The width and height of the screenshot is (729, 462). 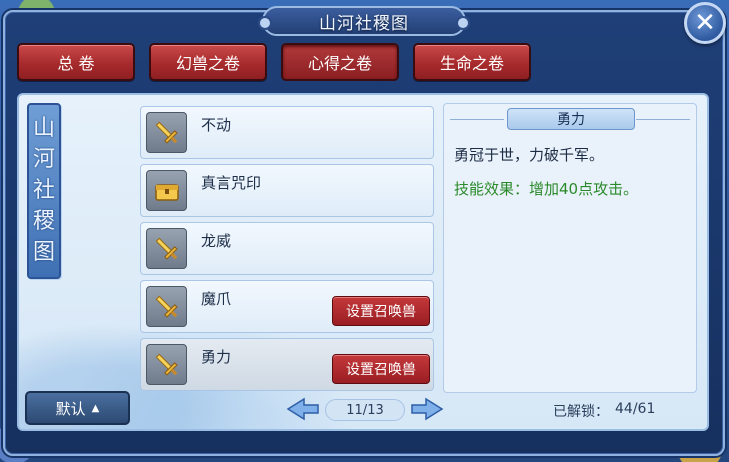 I want to click on tab-label: 幻兽之卷, so click(x=207, y=63).